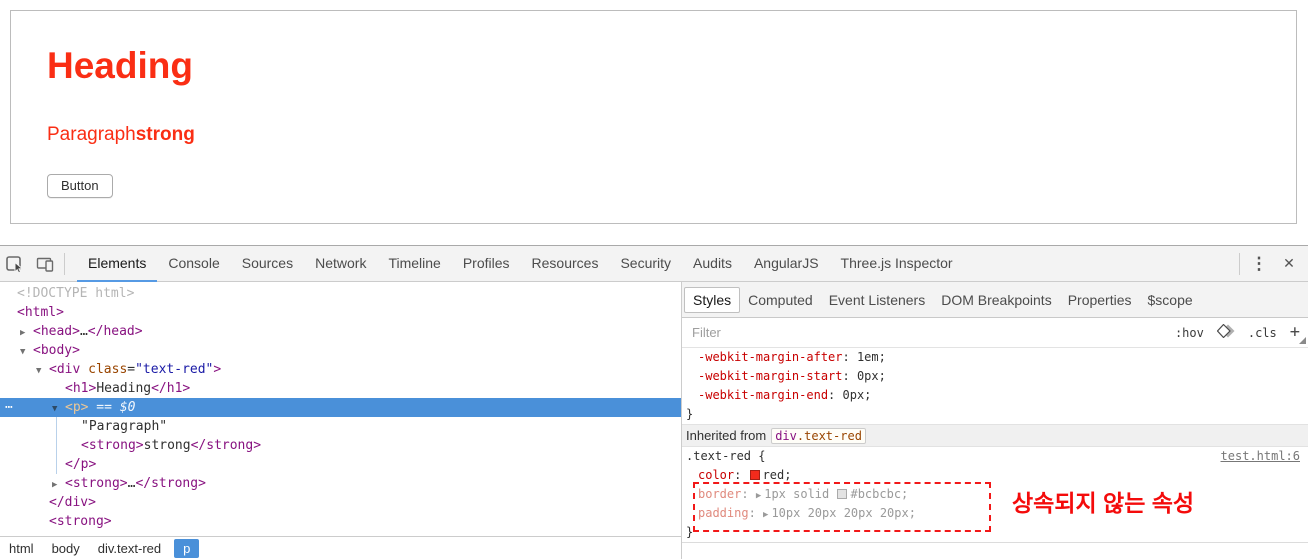 The height and width of the screenshot is (559, 1308). Describe the element at coordinates (1225, 332) in the screenshot. I see `element-state-icon` at that location.